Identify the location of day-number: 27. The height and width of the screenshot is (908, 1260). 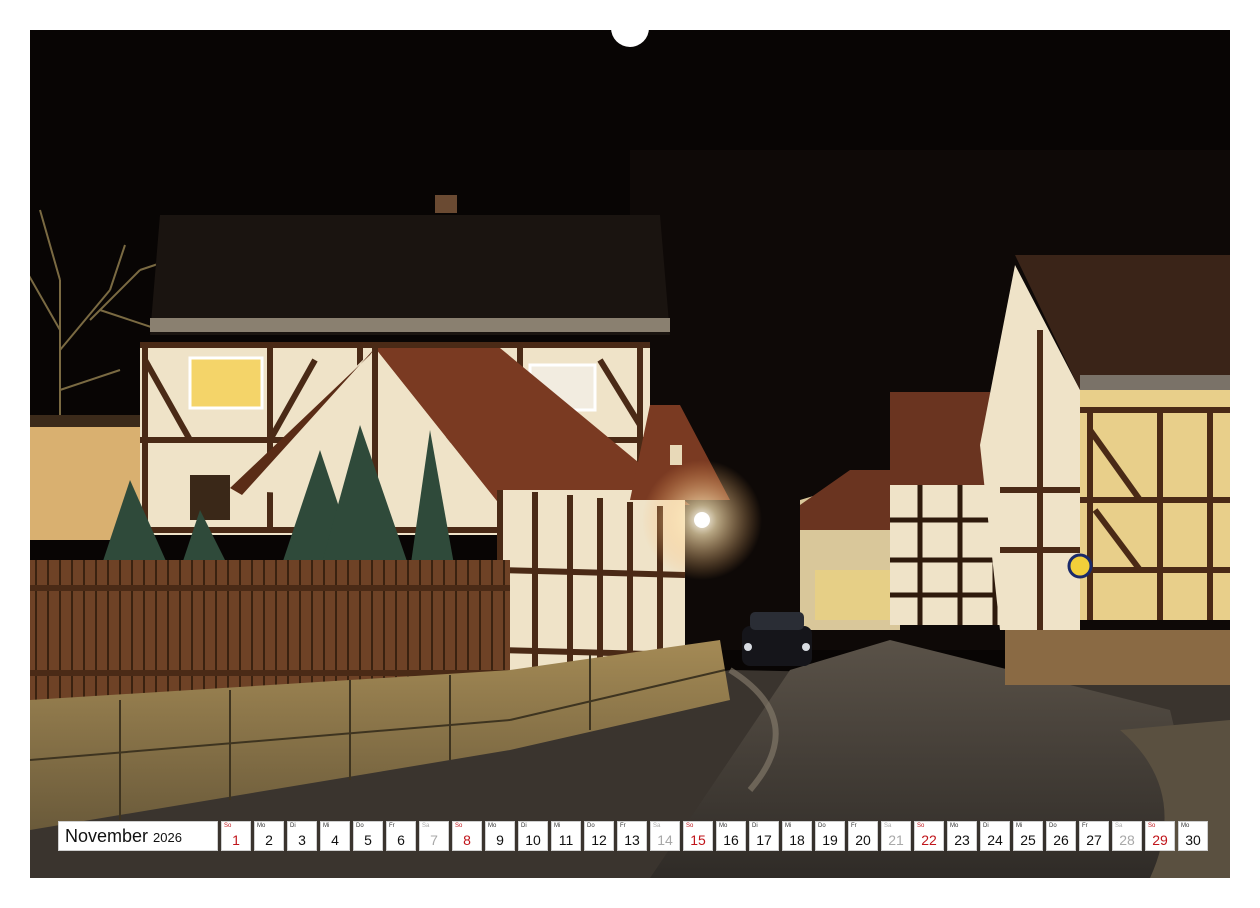
(1094, 840).